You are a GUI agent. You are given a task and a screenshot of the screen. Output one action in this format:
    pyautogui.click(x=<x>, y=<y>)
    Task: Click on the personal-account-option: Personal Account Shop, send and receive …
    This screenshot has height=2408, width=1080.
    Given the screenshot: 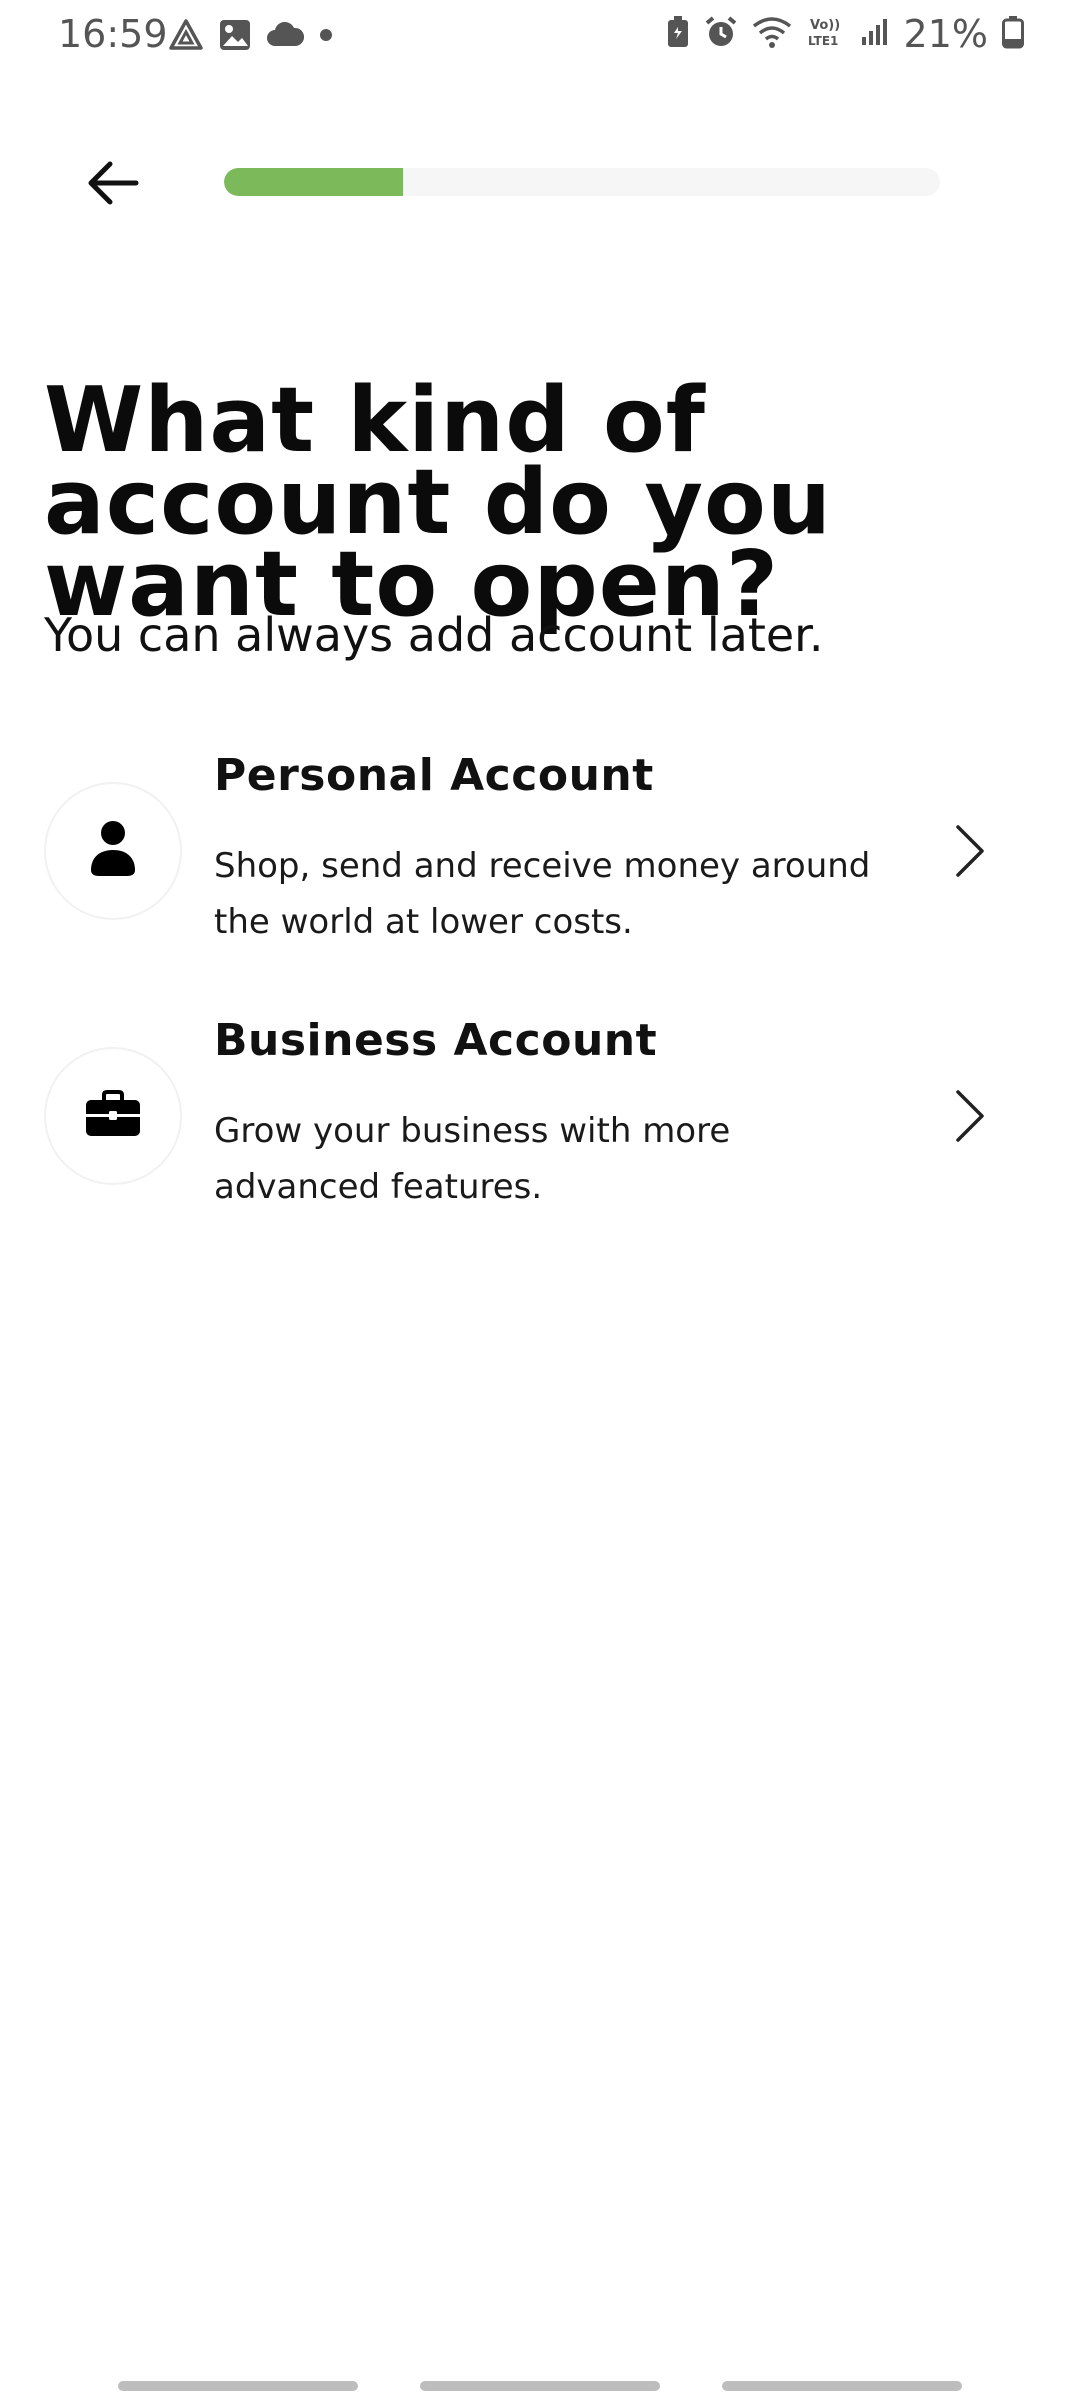 What is the action you would take?
    pyautogui.click(x=540, y=865)
    